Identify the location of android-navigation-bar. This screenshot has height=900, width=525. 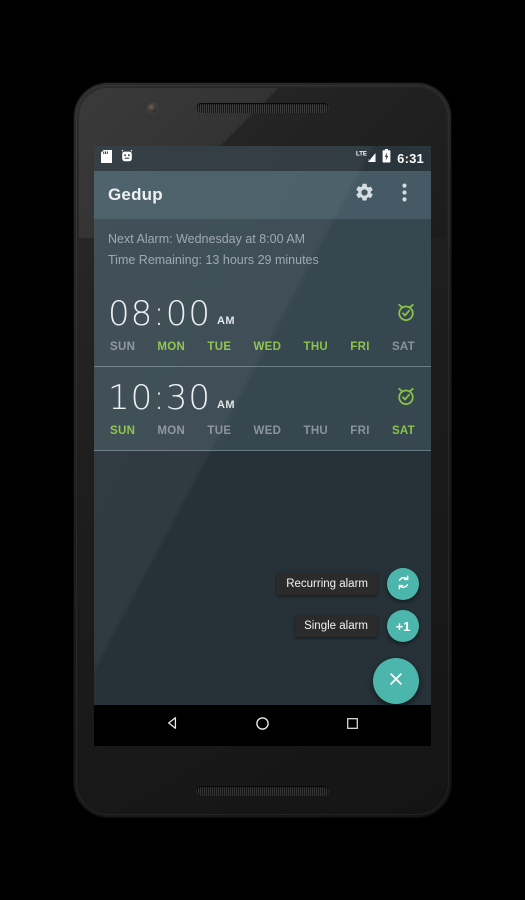
(262, 725).